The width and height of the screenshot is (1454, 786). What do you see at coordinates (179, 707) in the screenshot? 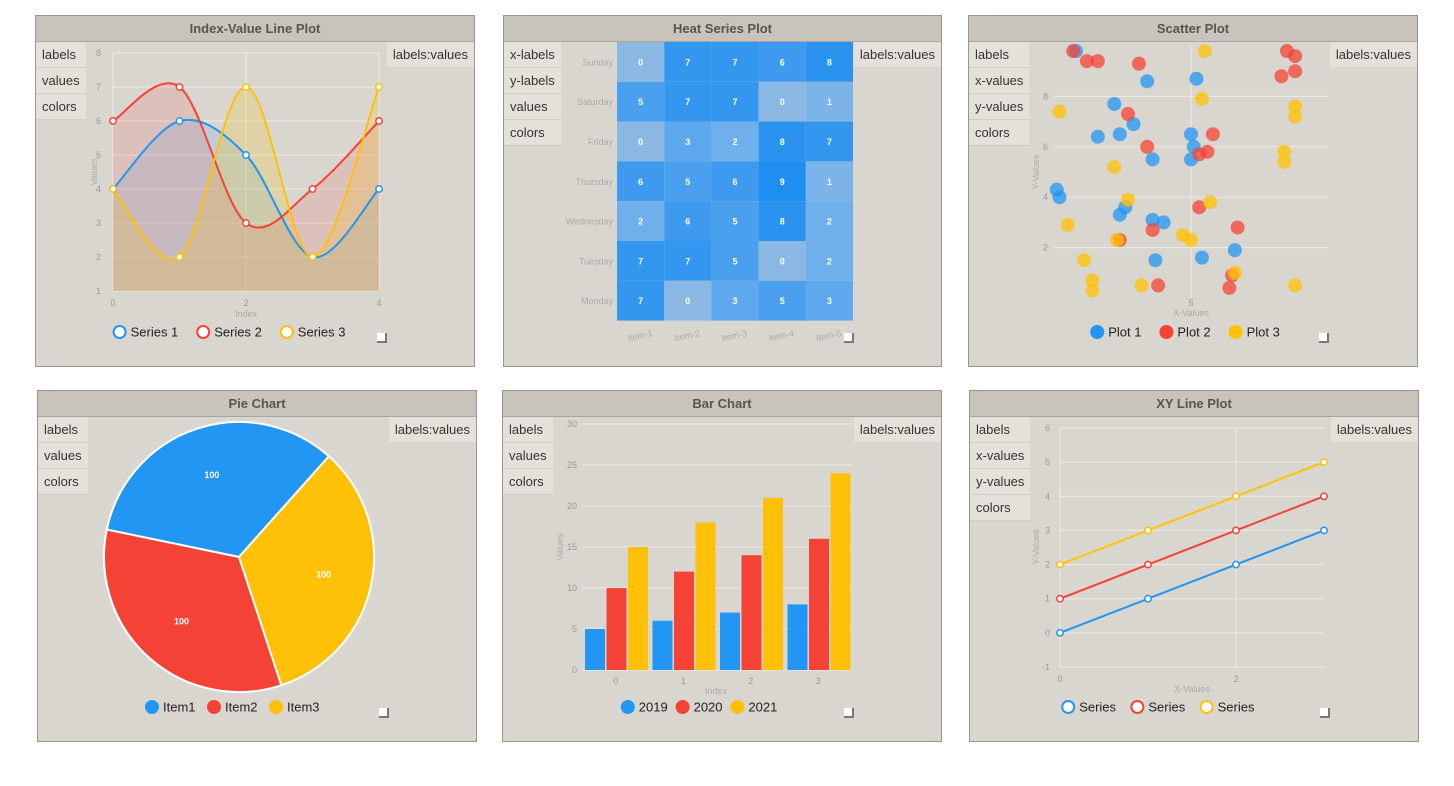
I see `legend-label: Item1` at bounding box center [179, 707].